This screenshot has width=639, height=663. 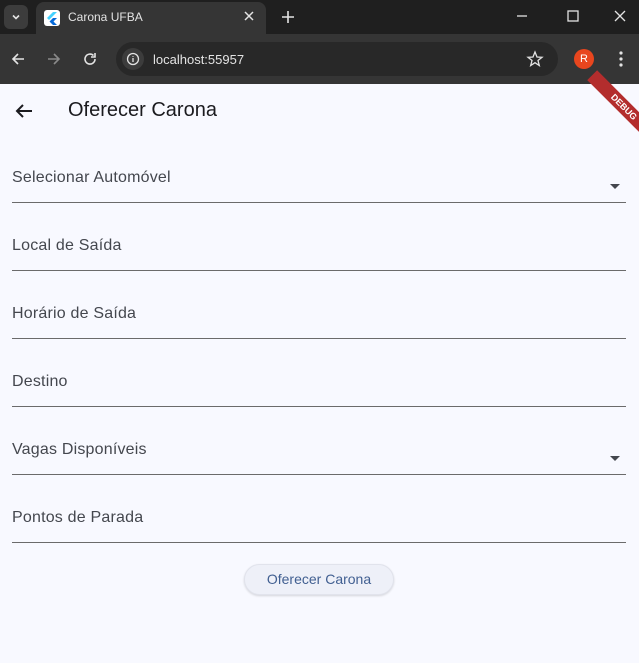 I want to click on field-label: Pontos de Parada, so click(x=78, y=517).